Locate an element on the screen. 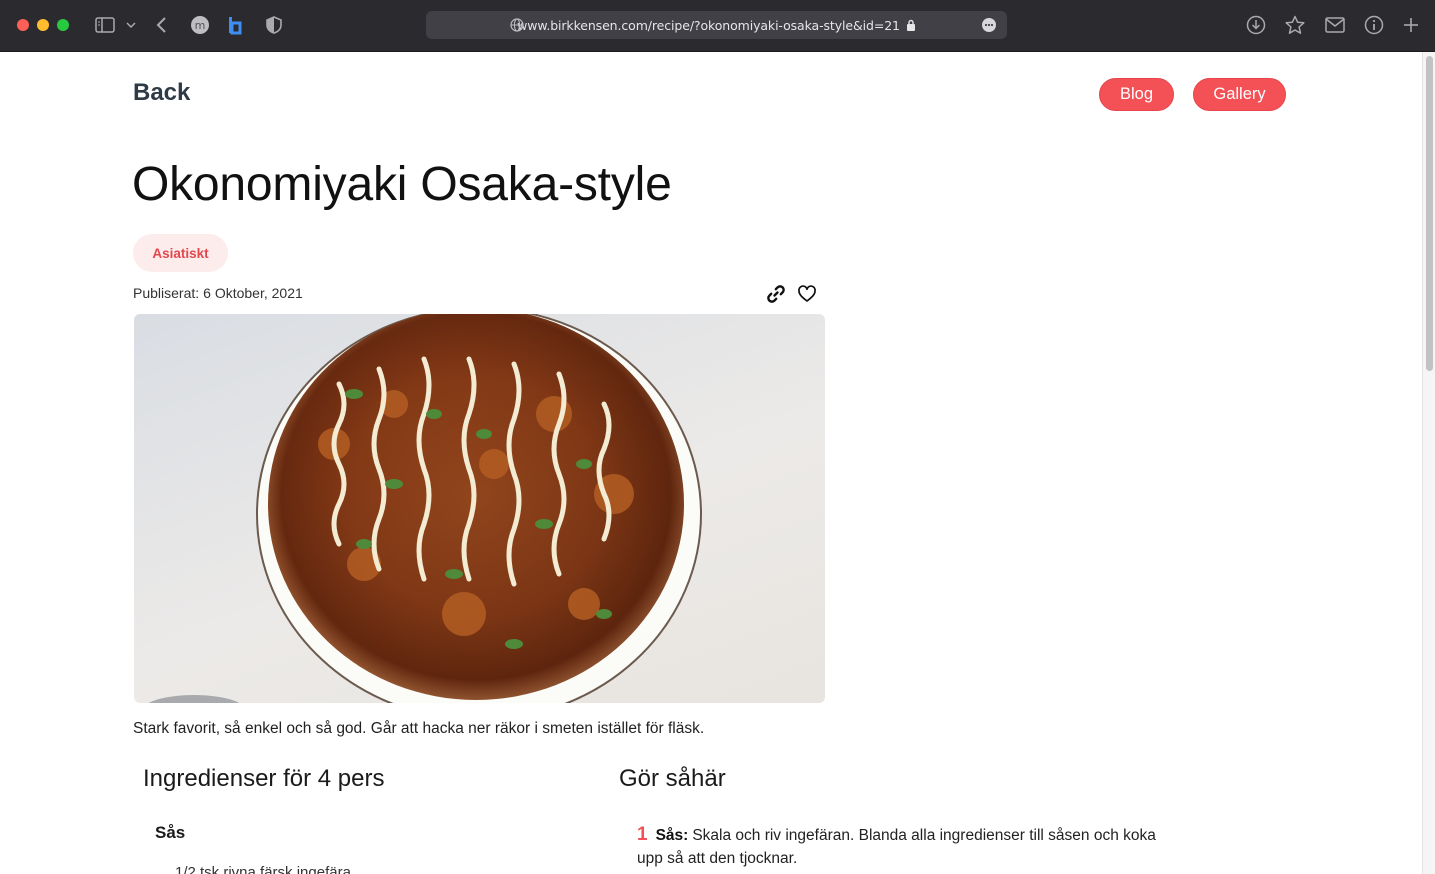 The image size is (1435, 874). steps-heading: Gör såhär is located at coordinates (672, 778).